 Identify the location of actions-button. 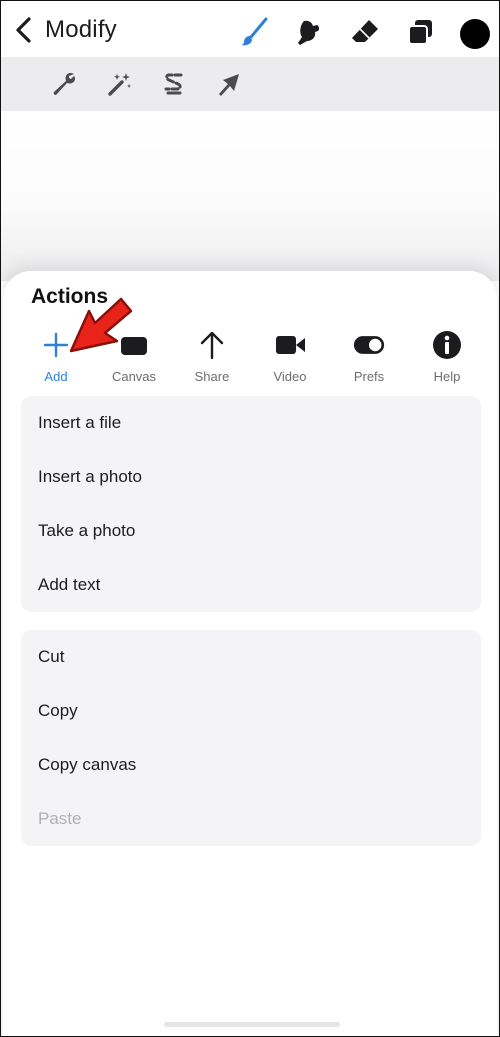
(64, 84).